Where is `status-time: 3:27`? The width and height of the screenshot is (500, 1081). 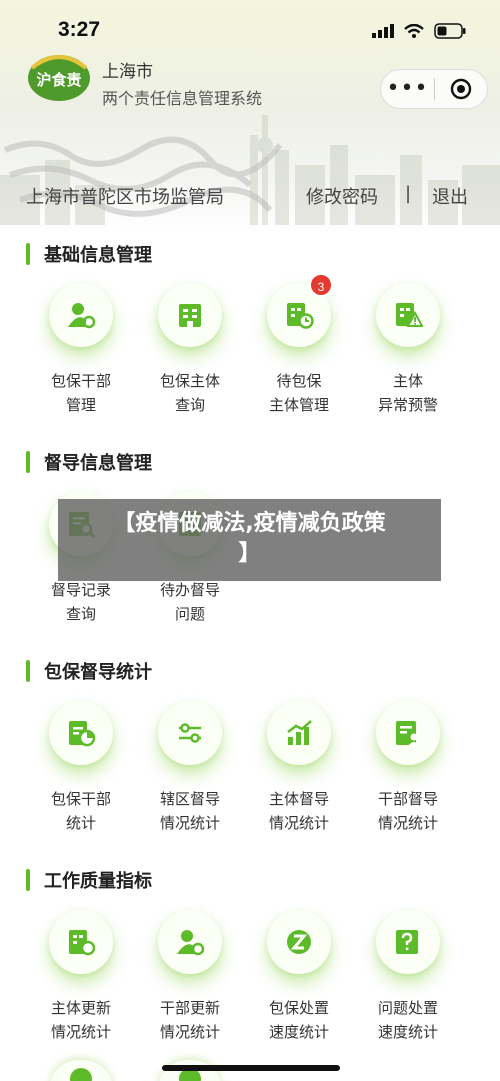 status-time: 3:27 is located at coordinates (79, 29).